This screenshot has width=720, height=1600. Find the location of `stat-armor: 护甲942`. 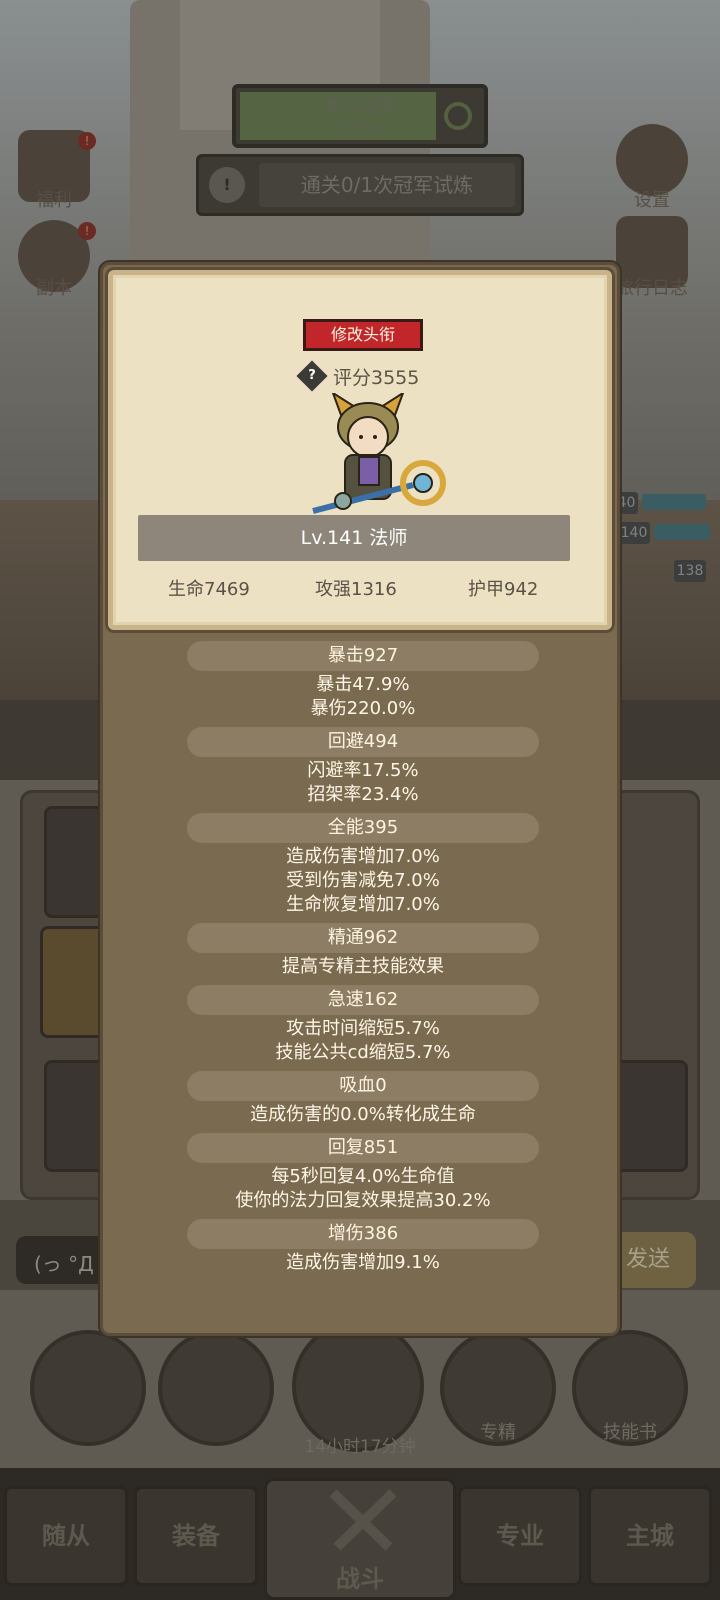

stat-armor: 护甲942 is located at coordinates (503, 589).